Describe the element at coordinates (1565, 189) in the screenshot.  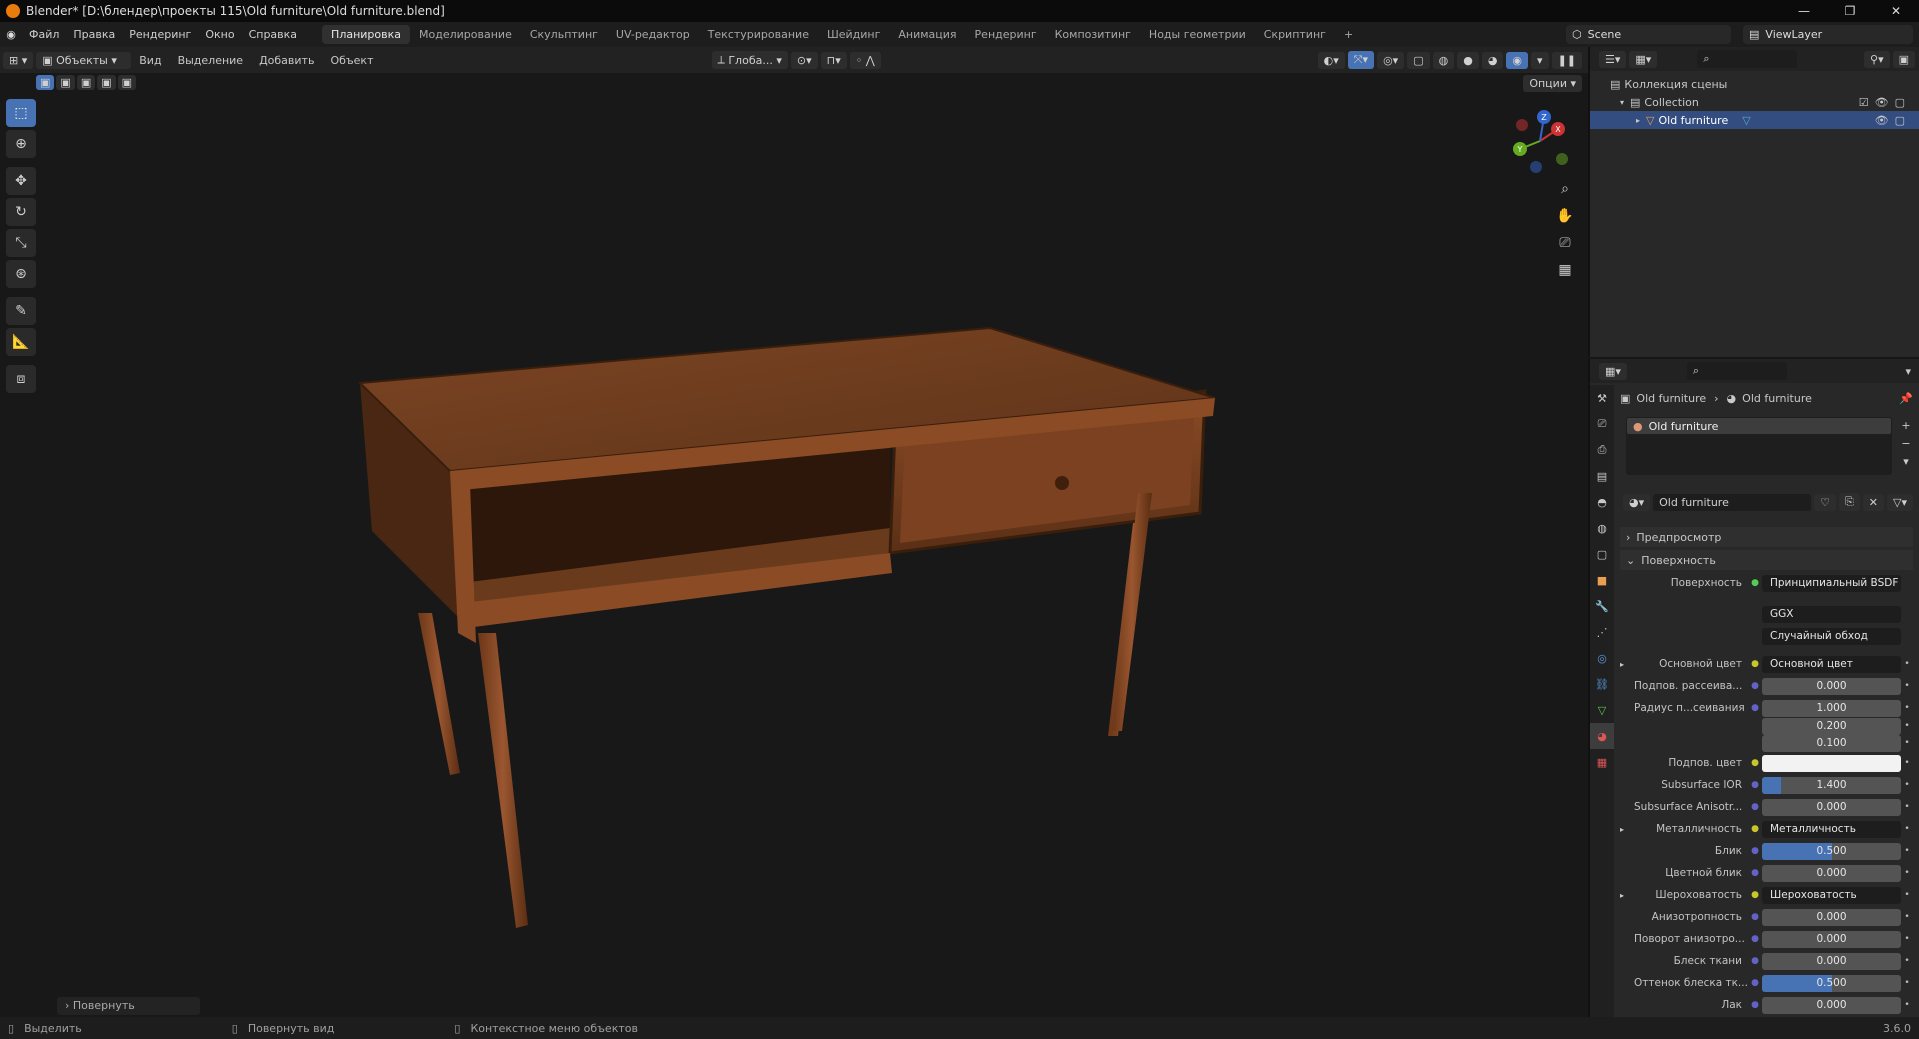
I see `zoom-icon: ⌕` at that location.